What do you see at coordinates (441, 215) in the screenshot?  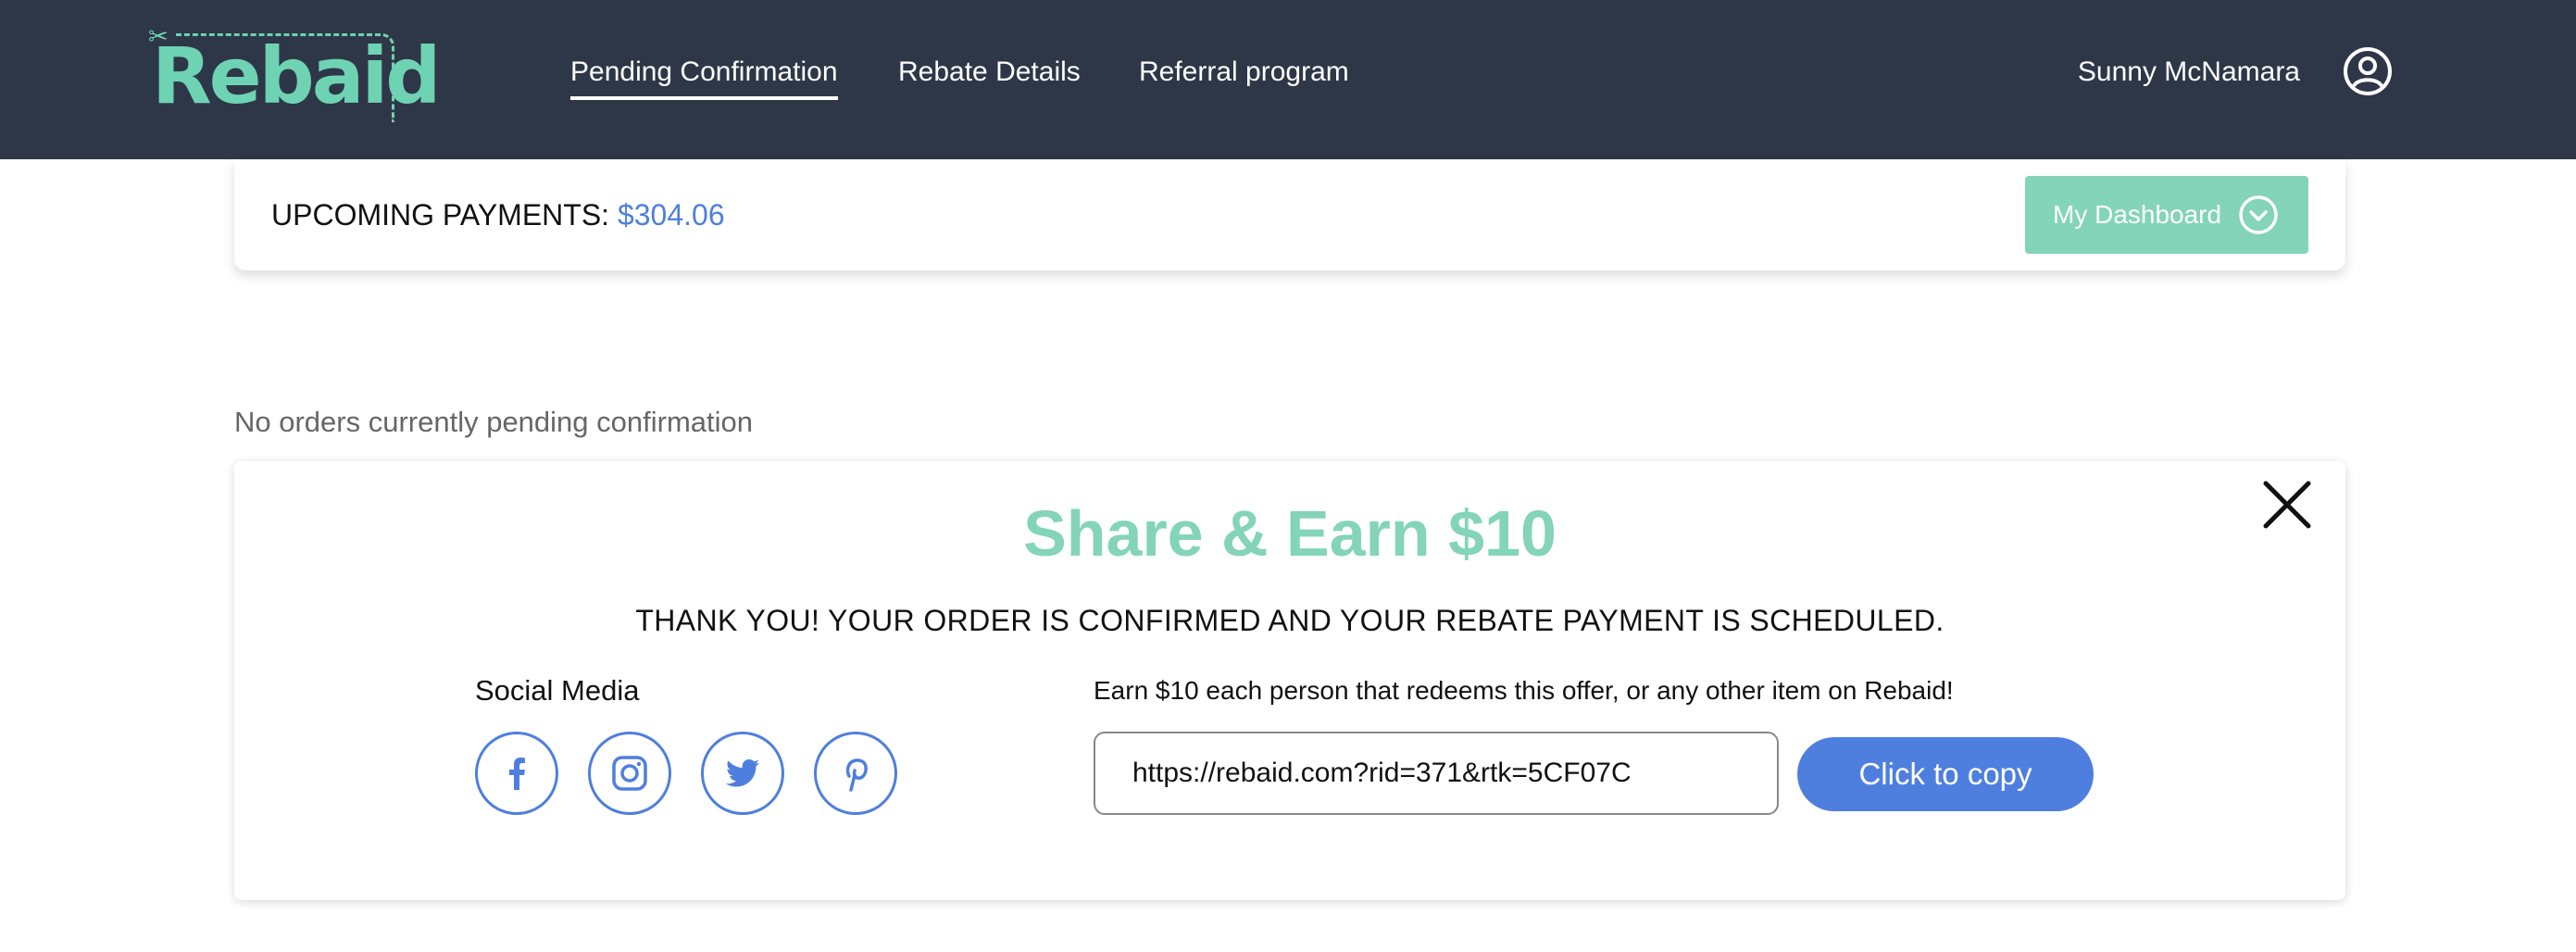 I see `upcoming-payments-label: UPCOMING PAYMENTS:` at bounding box center [441, 215].